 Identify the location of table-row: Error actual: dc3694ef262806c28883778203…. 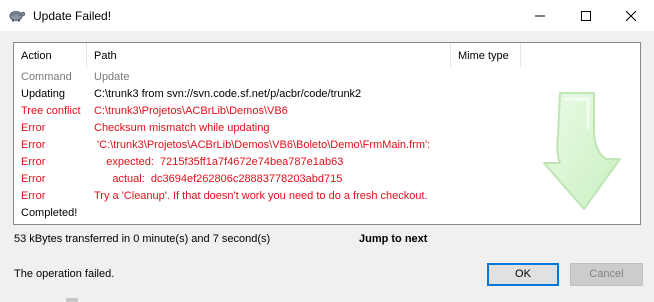
(264, 179).